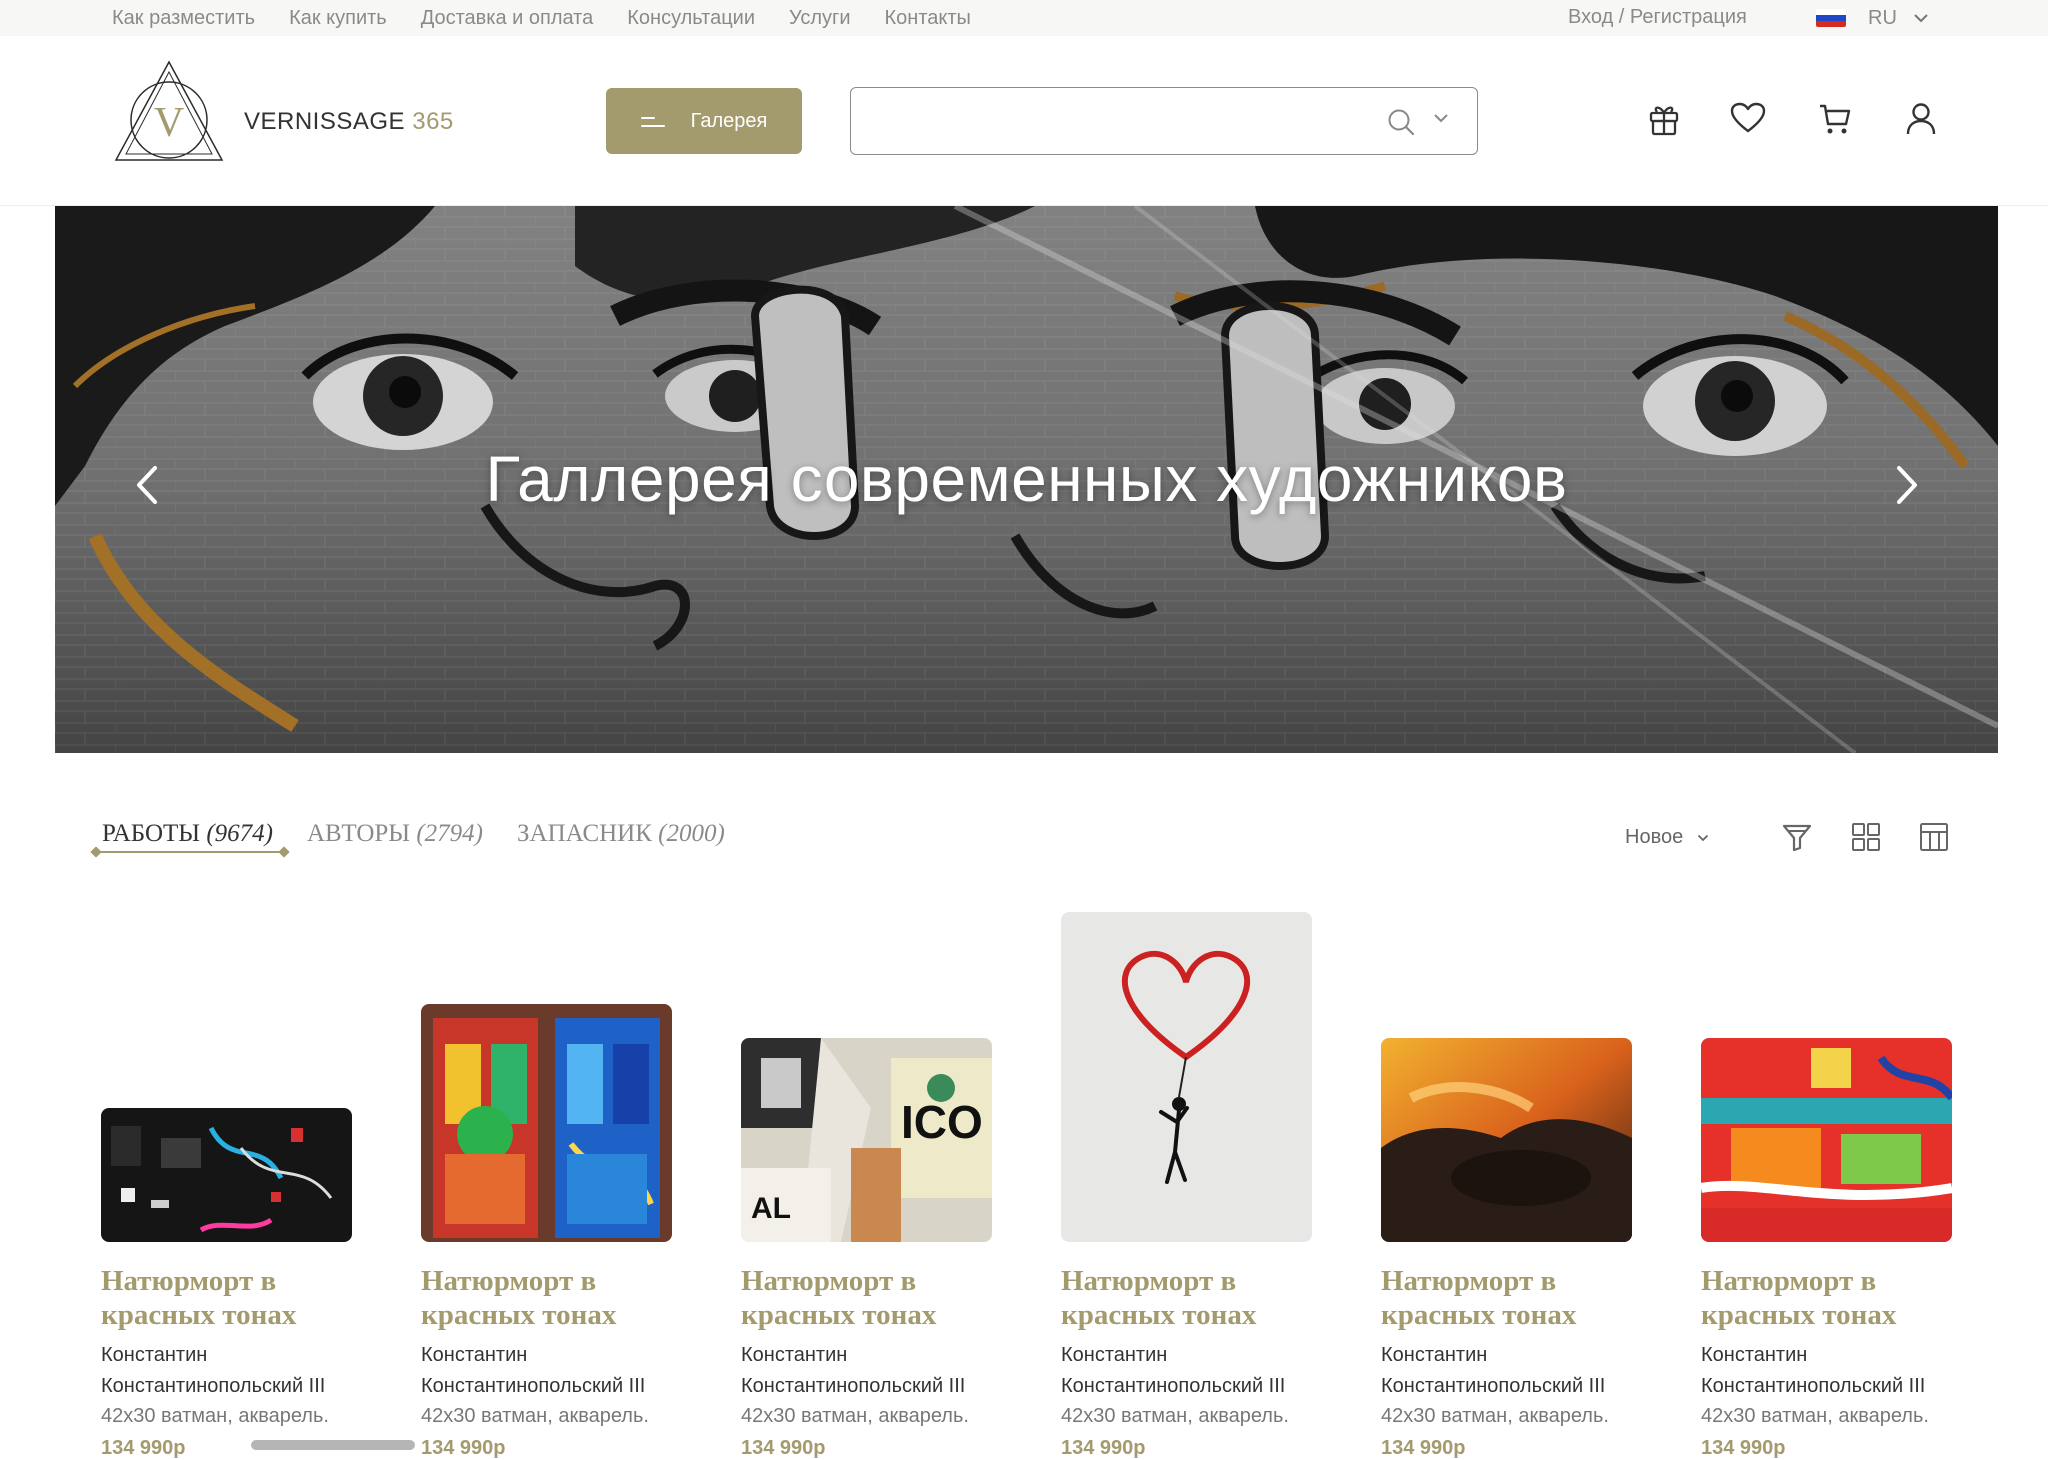 Image resolution: width=2048 pixels, height=1460 pixels. Describe the element at coordinates (239, 833) in the screenshot. I see `tab-works-count: (9674)` at that location.